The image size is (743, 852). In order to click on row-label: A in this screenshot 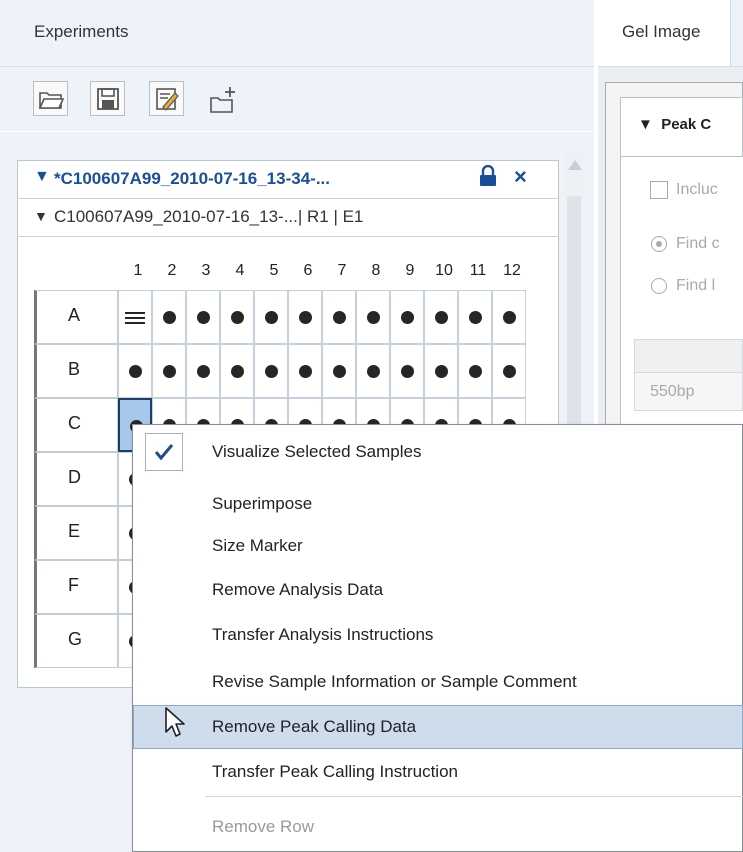, I will do `click(74, 315)`.